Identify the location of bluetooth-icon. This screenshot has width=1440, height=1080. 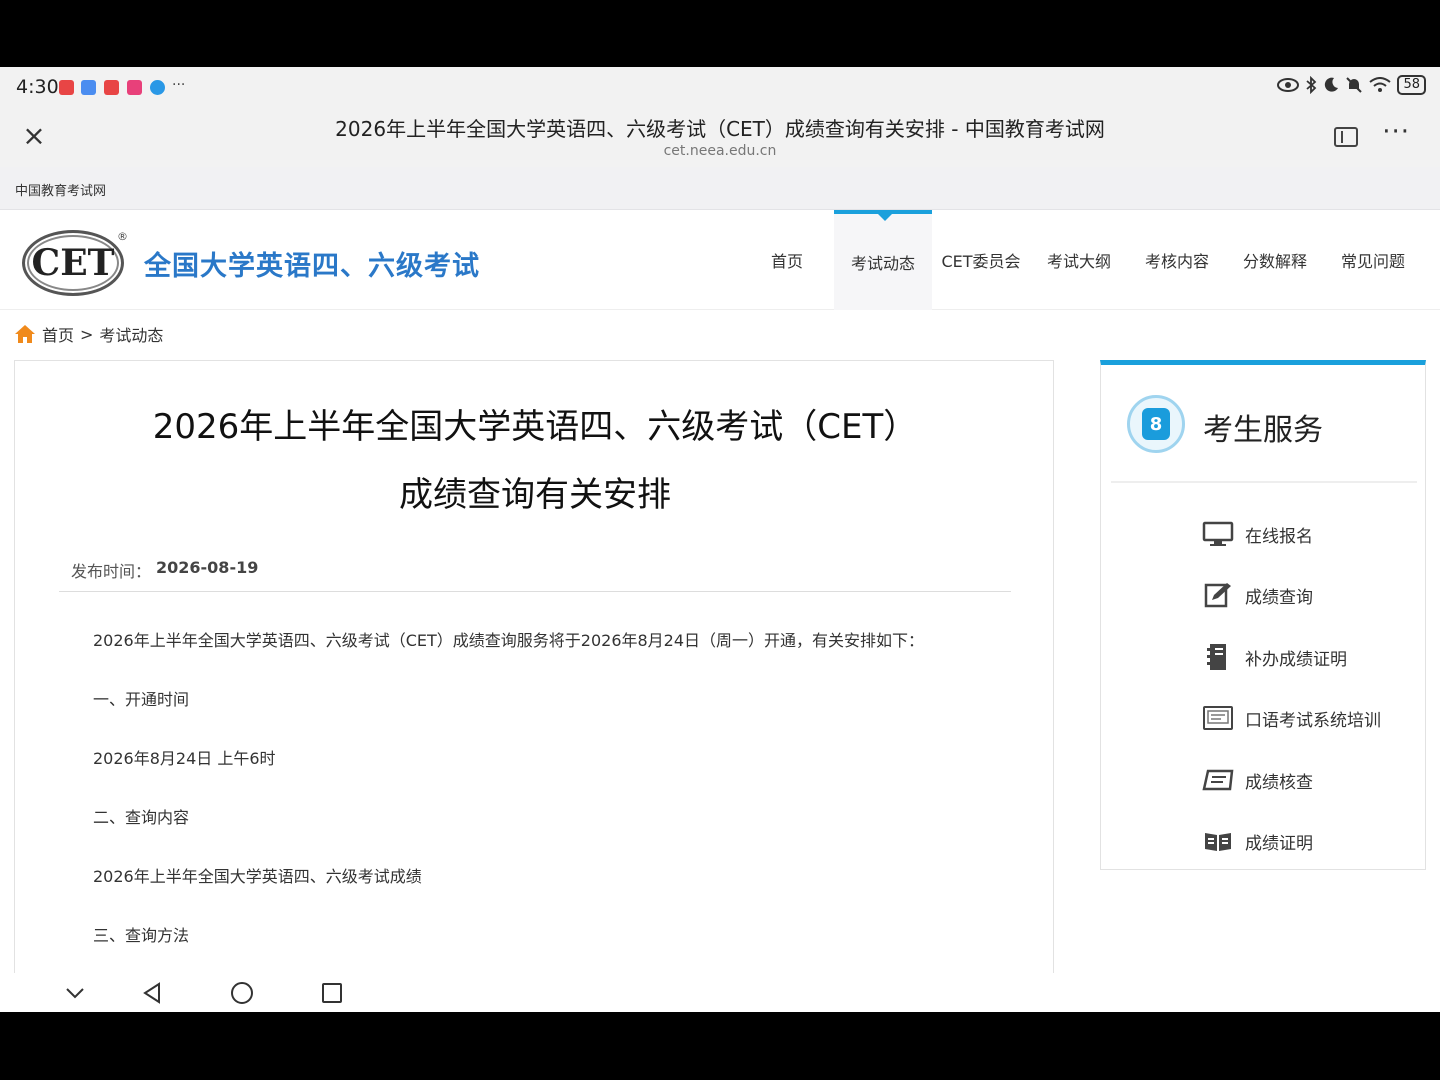
(1311, 85).